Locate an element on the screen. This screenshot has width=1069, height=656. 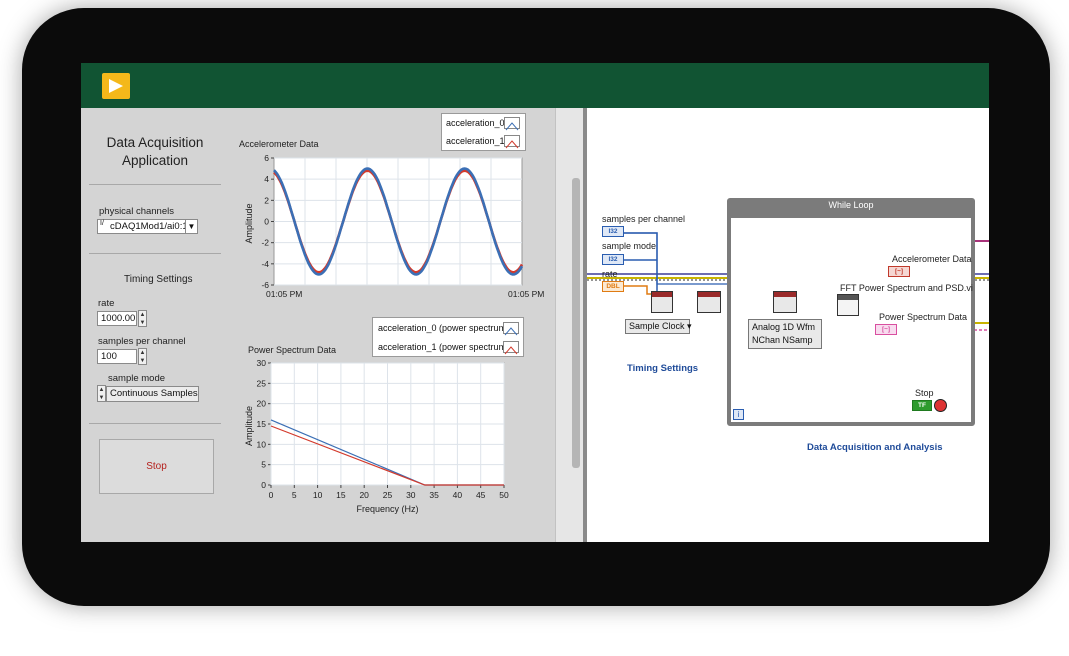
power-spectrum-data-label: Power Spectrum Data is located at coordinates (923, 317).